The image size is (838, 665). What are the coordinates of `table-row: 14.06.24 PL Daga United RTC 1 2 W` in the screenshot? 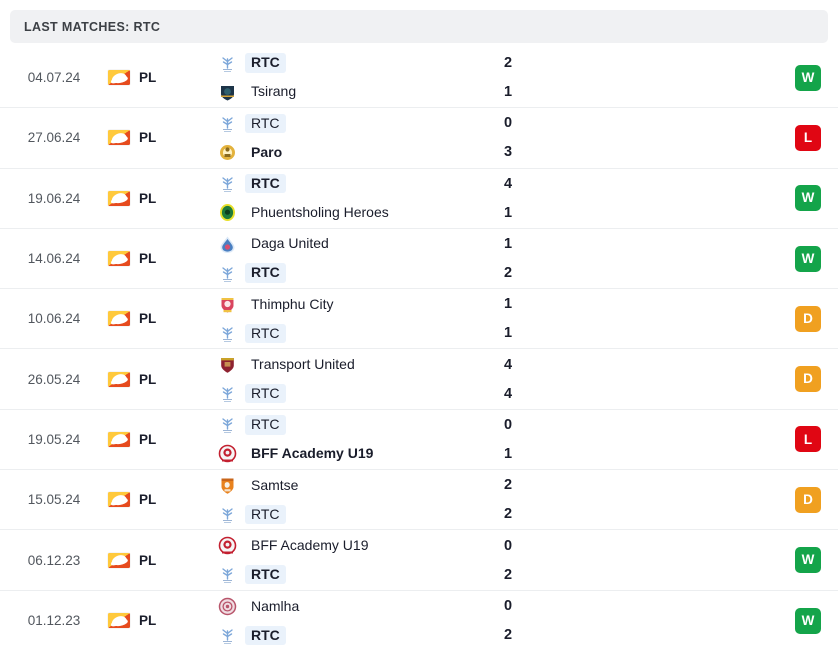 It's located at (419, 259).